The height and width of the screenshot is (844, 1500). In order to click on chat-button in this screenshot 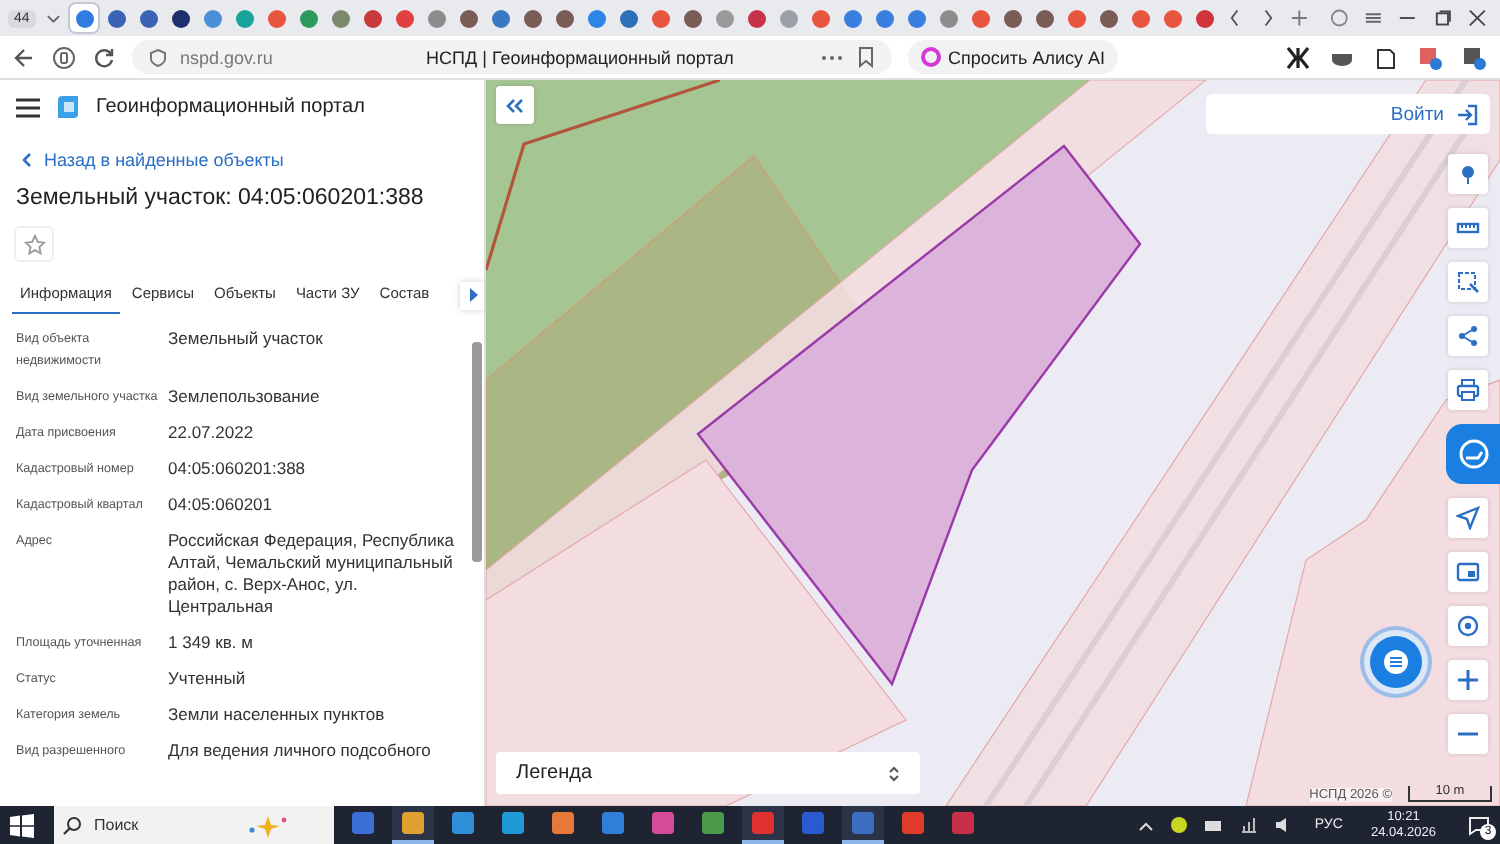, I will do `click(1396, 662)`.